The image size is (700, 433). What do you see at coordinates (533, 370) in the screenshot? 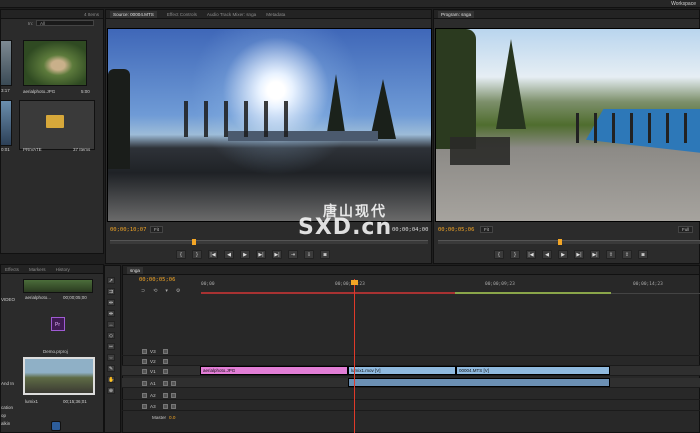
I see `clip-00004: 00004.MTS [V]` at bounding box center [533, 370].